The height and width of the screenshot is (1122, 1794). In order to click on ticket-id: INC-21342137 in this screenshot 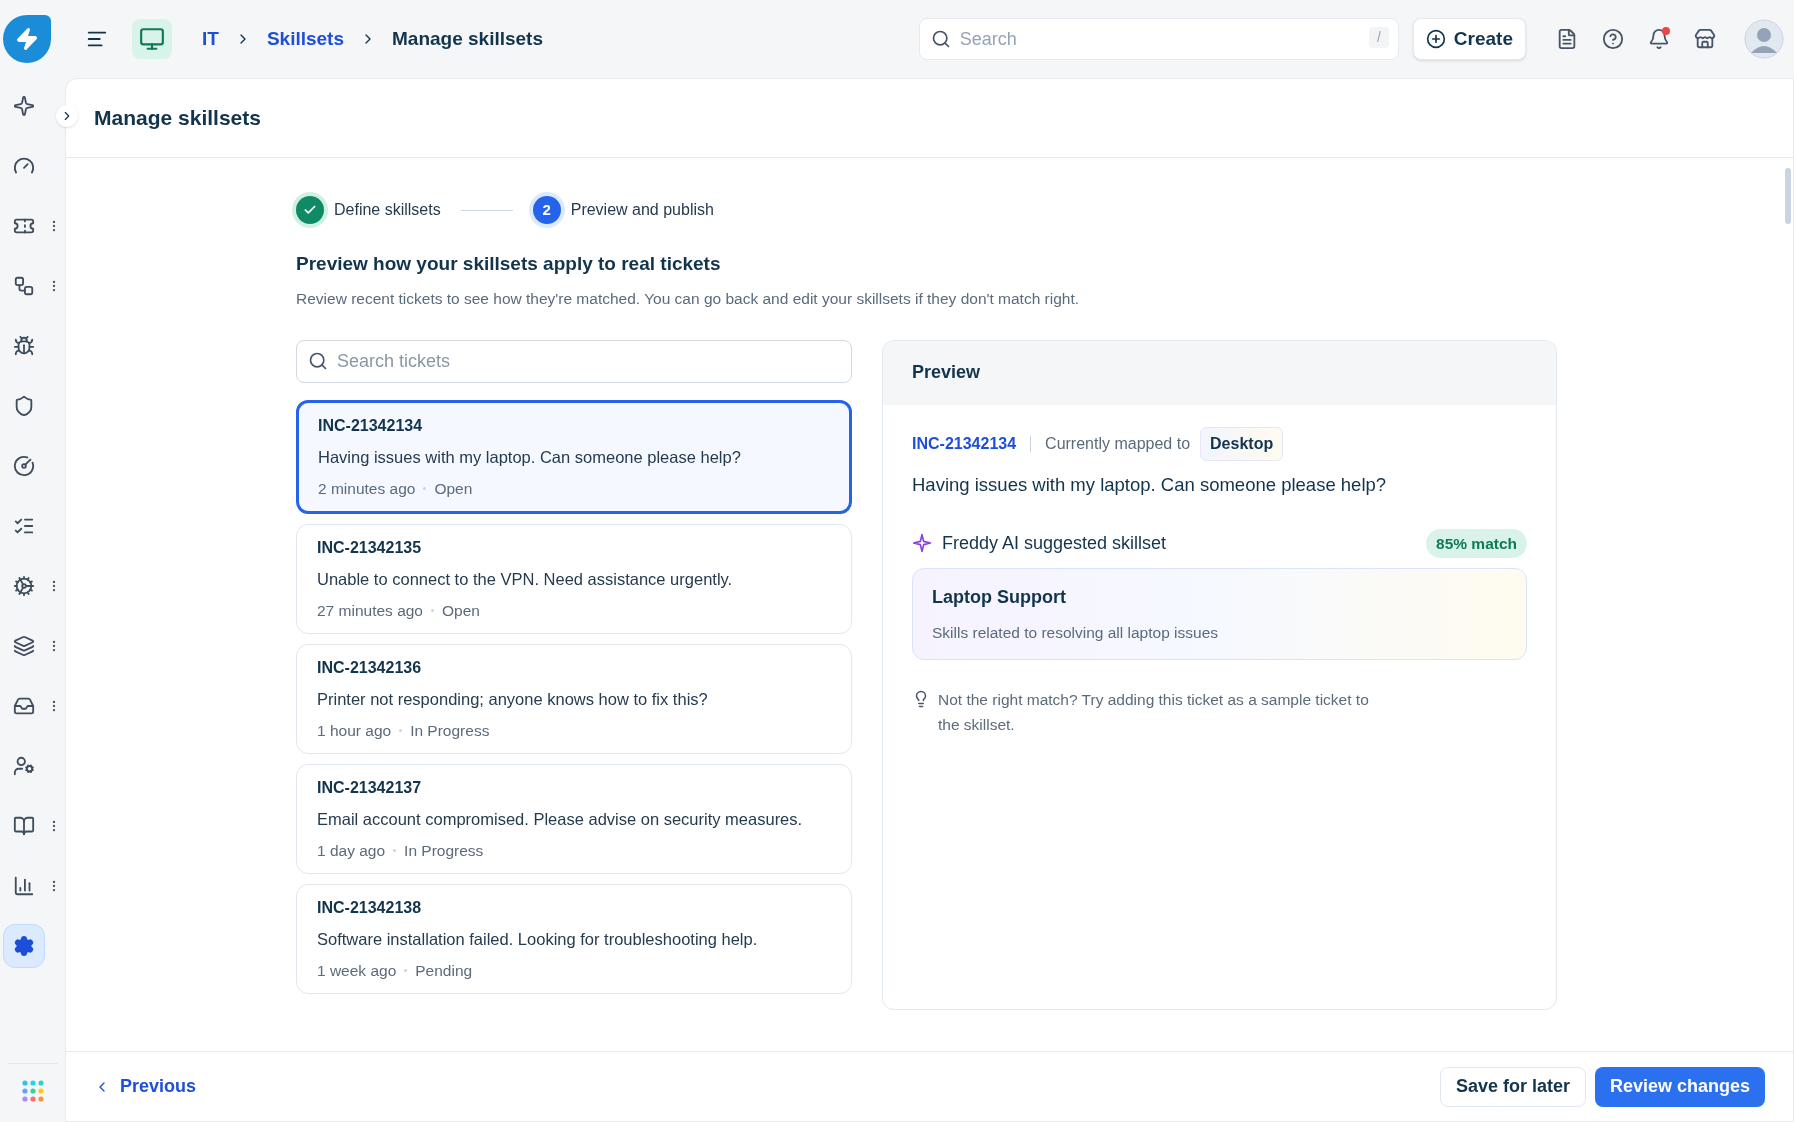, I will do `click(370, 787)`.